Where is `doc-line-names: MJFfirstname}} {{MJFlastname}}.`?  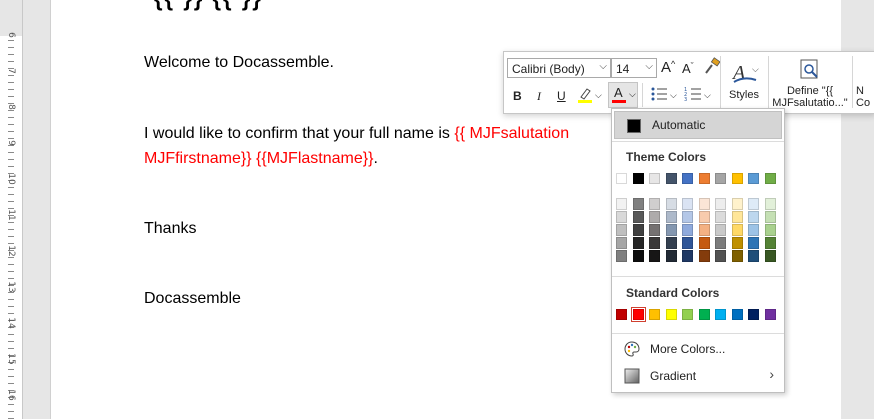 doc-line-names: MJFfirstname}} {{MJFlastname}}. is located at coordinates (261, 159).